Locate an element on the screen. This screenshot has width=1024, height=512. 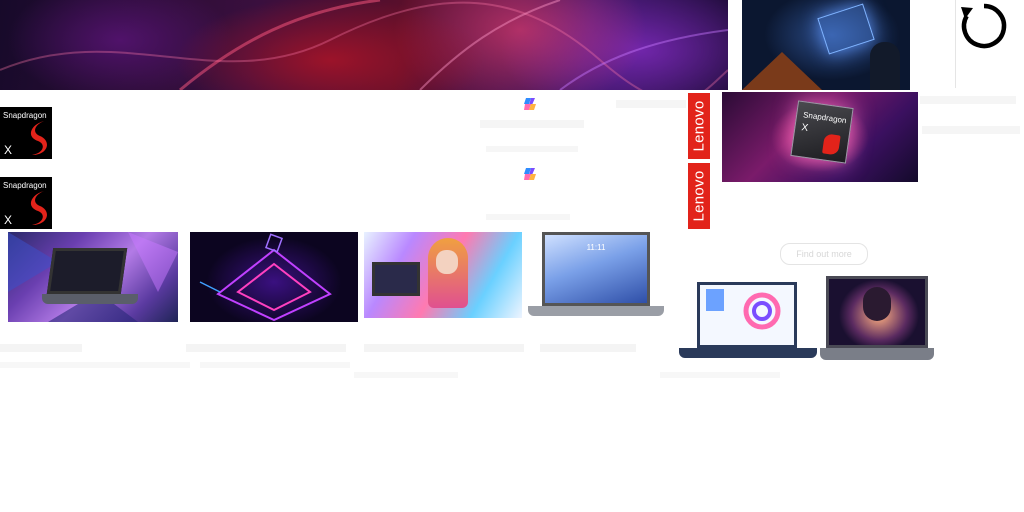
product-image-neon-geometry is located at coordinates (274, 277).